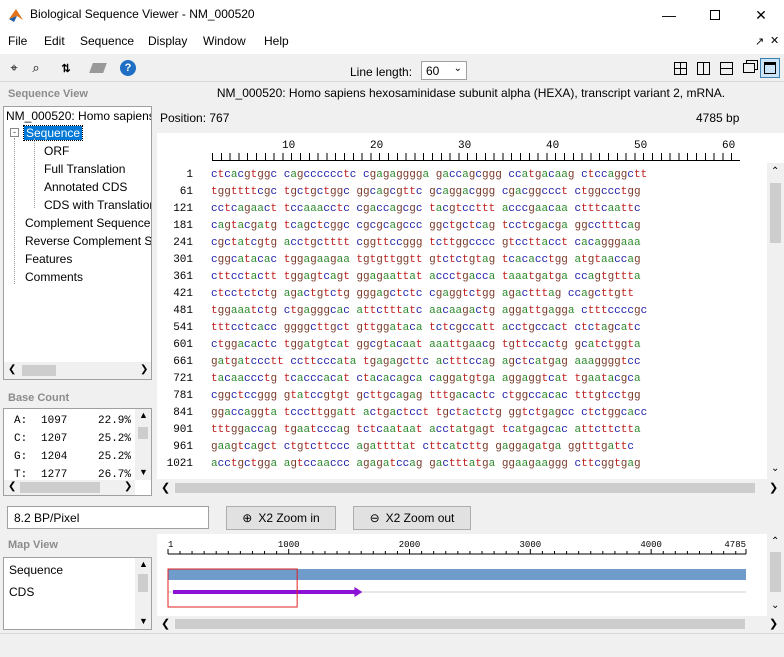 Image resolution: width=784 pixels, height=657 pixels. Describe the element at coordinates (749, 68) in the screenshot. I see `float-window-icon` at that location.